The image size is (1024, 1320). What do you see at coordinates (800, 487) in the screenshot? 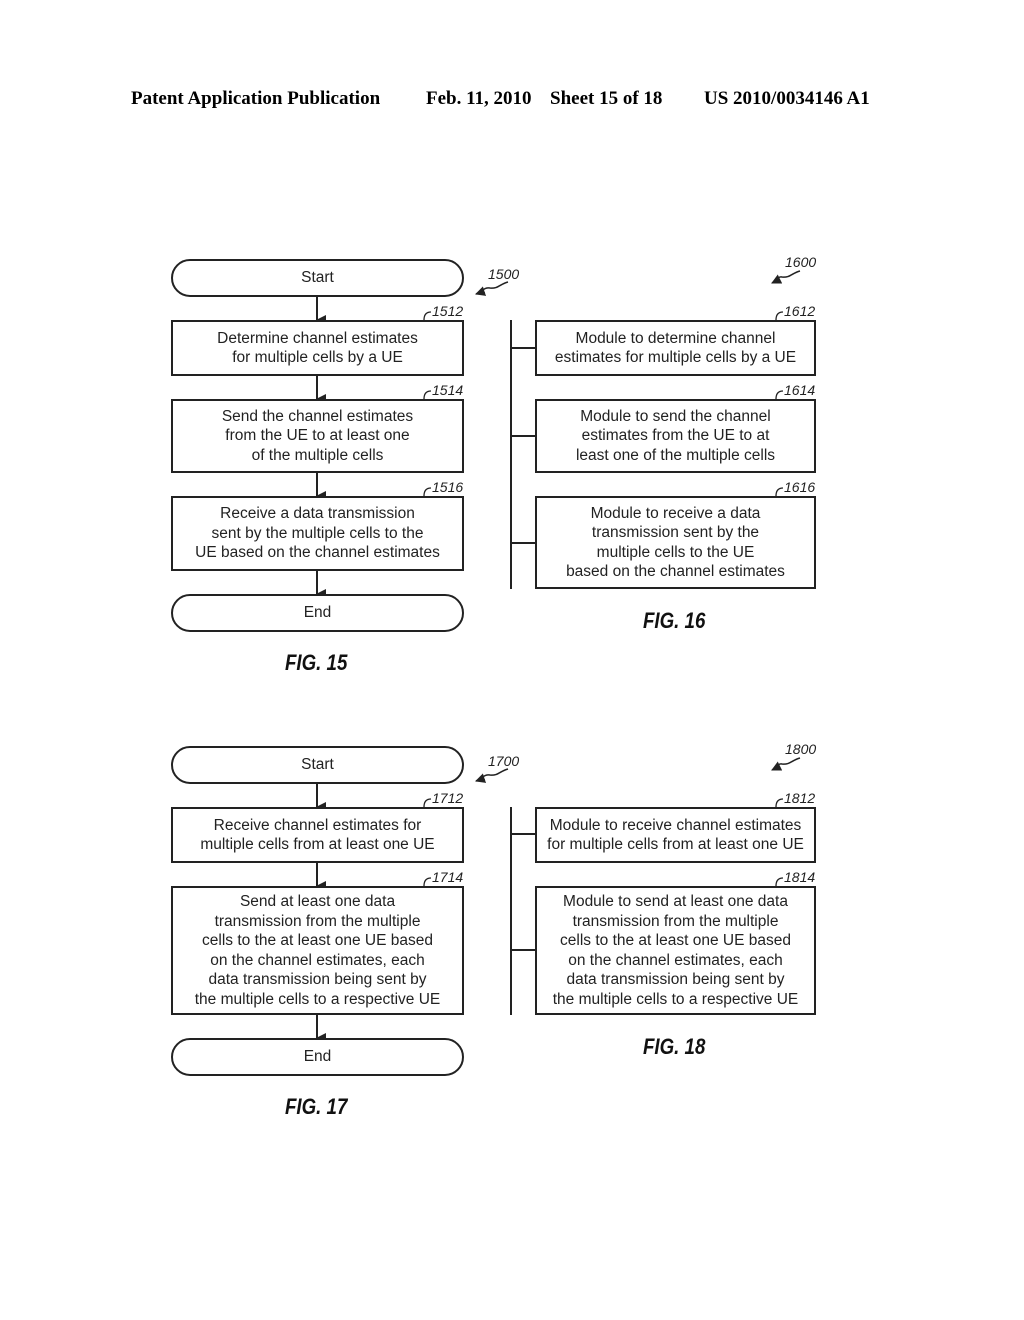
I see `fig16-module-ref: 1616` at bounding box center [800, 487].